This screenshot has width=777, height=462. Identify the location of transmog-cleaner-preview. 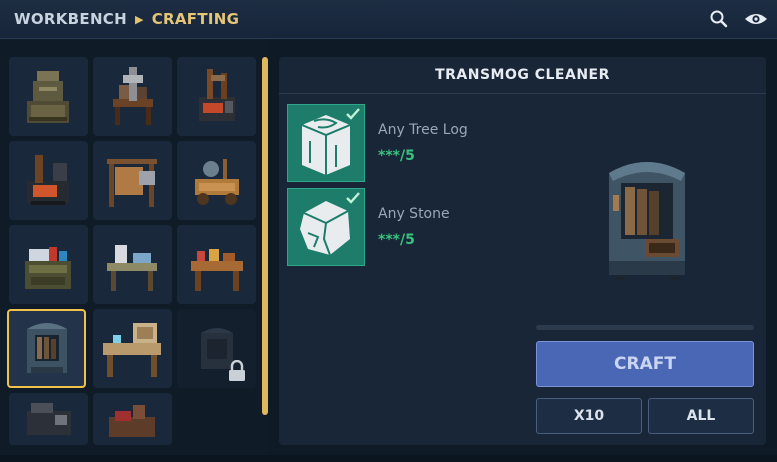
(647, 221).